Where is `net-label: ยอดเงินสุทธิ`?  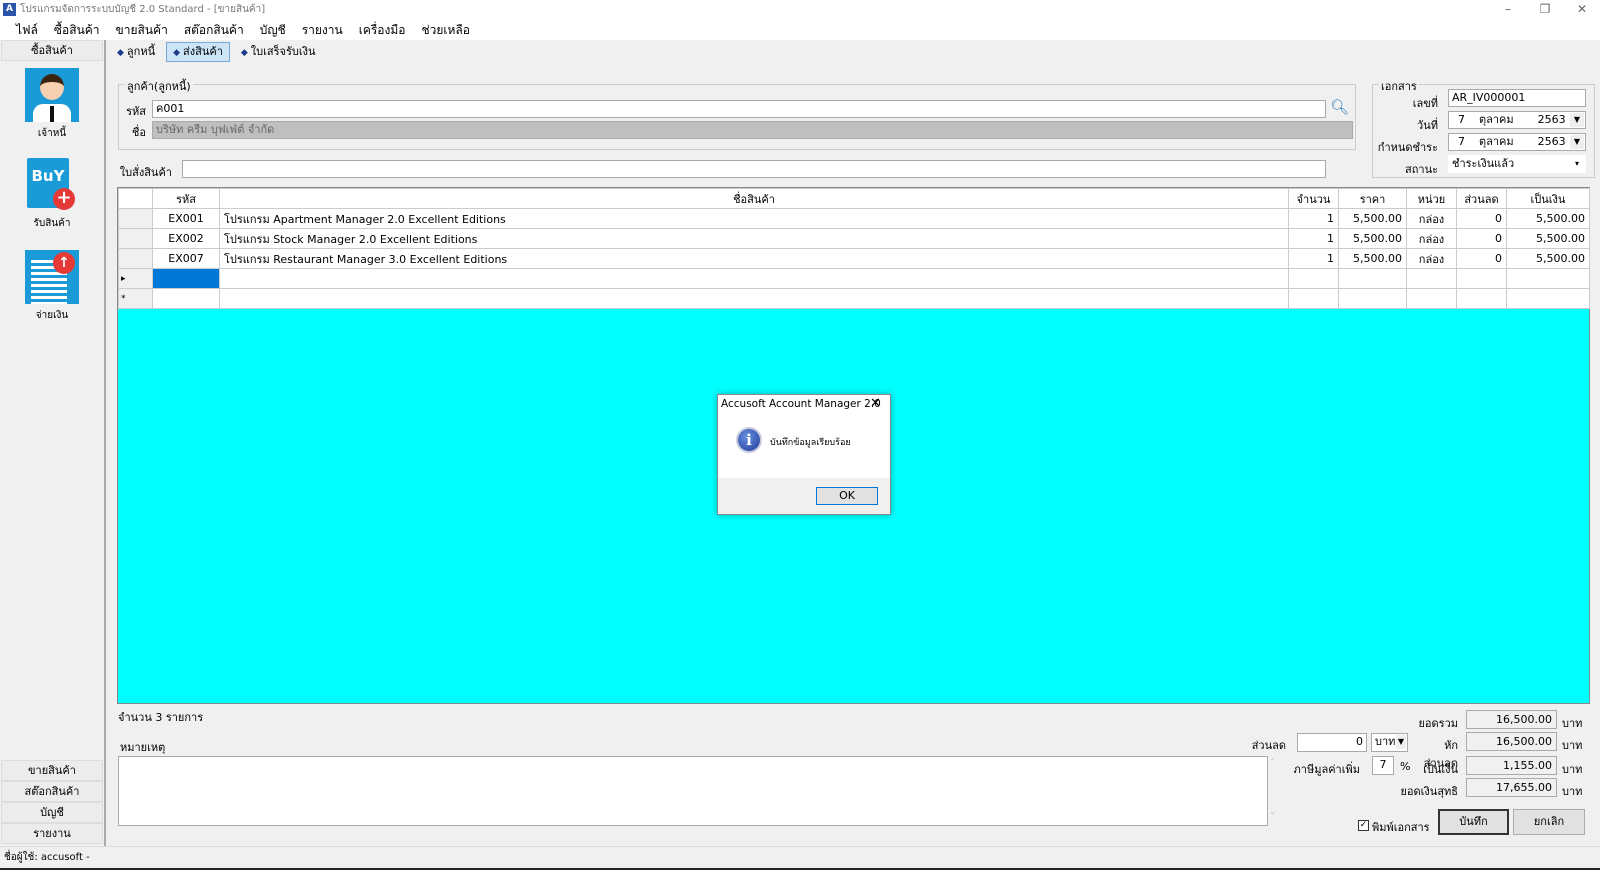
net-label: ยอดเงินสุทธิ is located at coordinates (1429, 791).